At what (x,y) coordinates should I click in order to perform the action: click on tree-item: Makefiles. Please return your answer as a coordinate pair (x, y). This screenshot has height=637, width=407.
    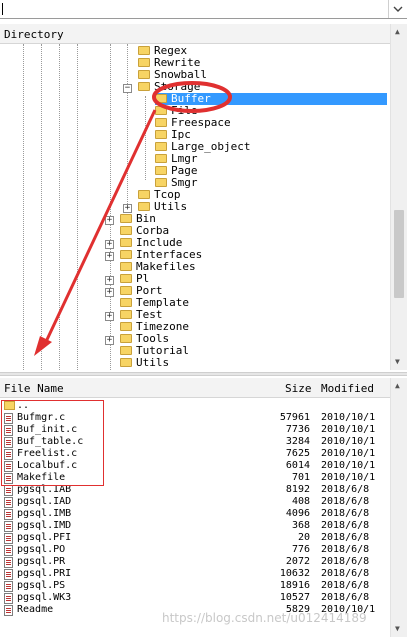
    Looking at the image, I should click on (158, 267).